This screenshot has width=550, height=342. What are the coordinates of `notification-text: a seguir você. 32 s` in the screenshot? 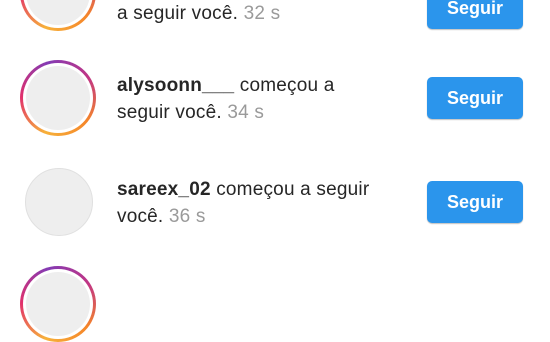 It's located at (262, 13).